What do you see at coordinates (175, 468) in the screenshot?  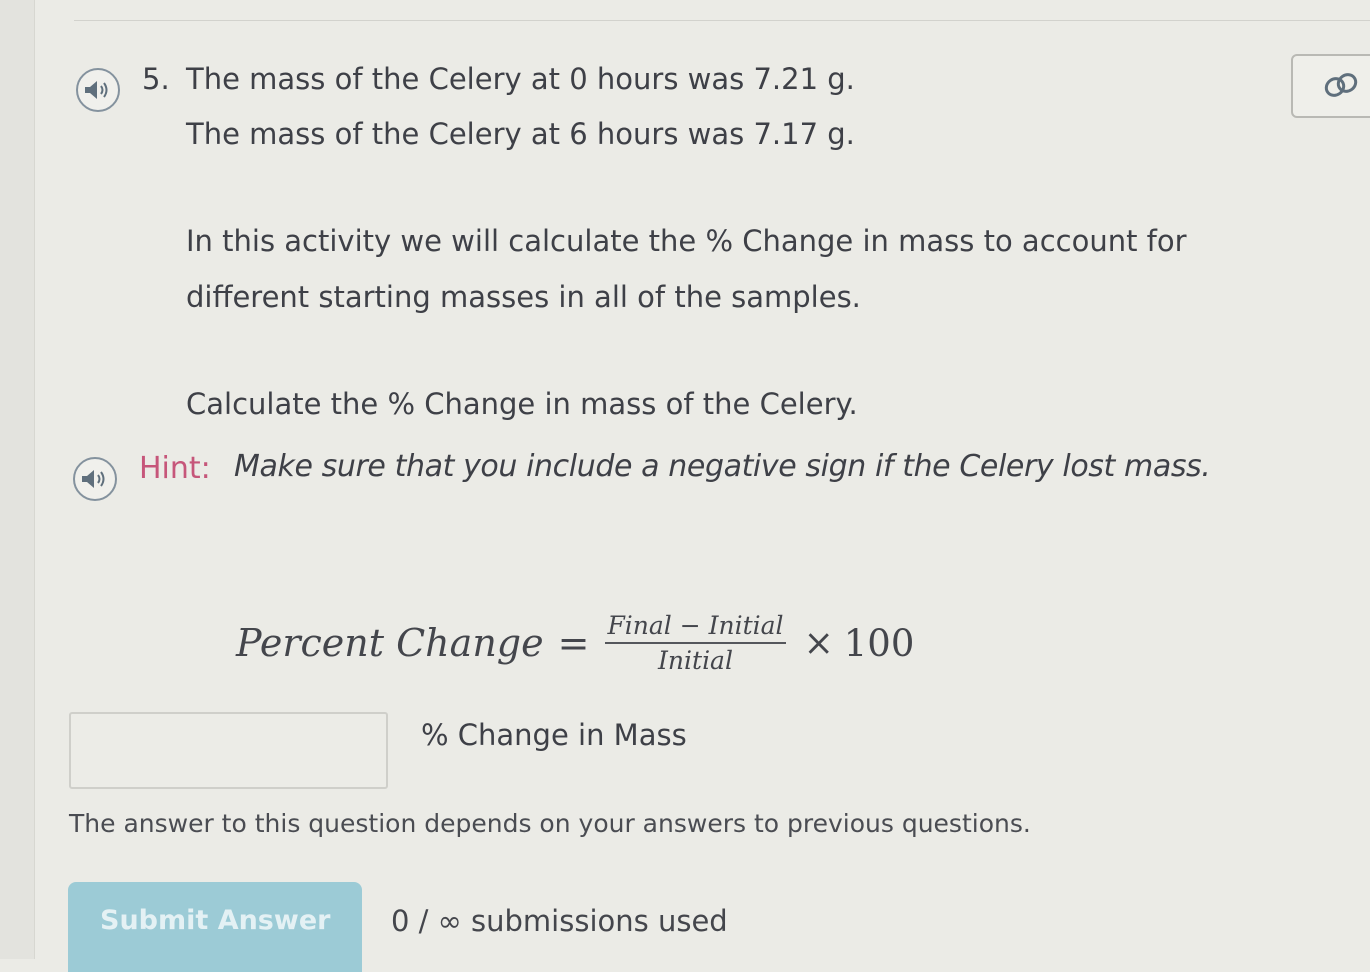 I see `hint-label: Hint:` at bounding box center [175, 468].